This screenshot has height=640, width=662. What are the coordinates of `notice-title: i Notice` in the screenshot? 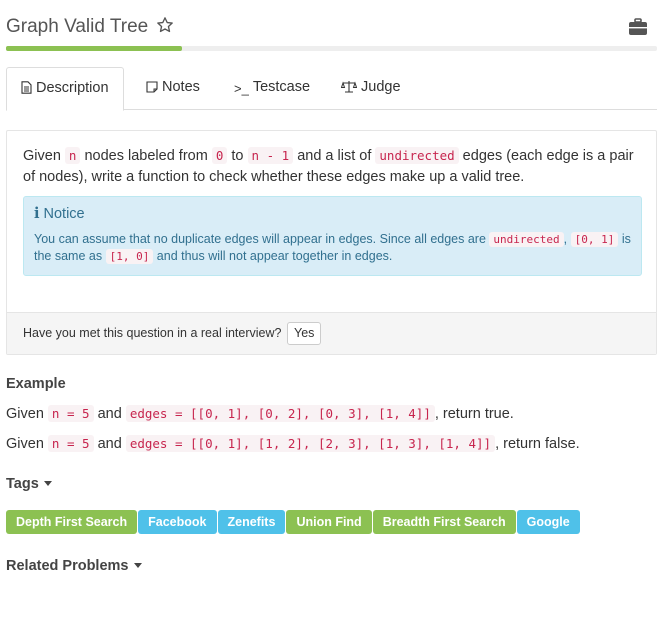 It's located at (59, 213).